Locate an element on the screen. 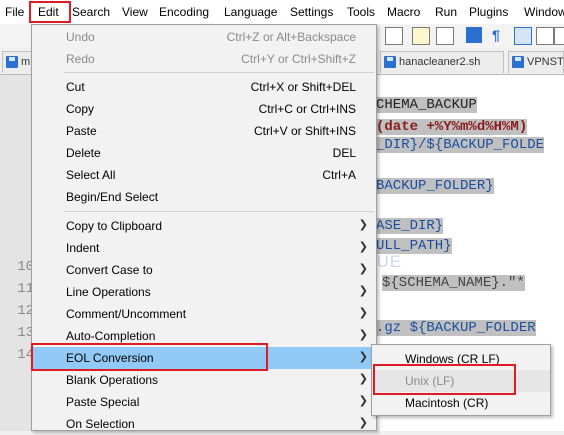 The image size is (564, 435). menu-language: Language is located at coordinates (250, 12).